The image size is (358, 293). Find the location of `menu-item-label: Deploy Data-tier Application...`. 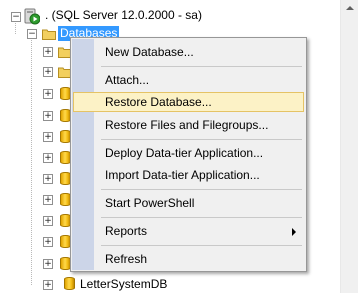

menu-item-label: Deploy Data-tier Application... is located at coordinates (184, 153).